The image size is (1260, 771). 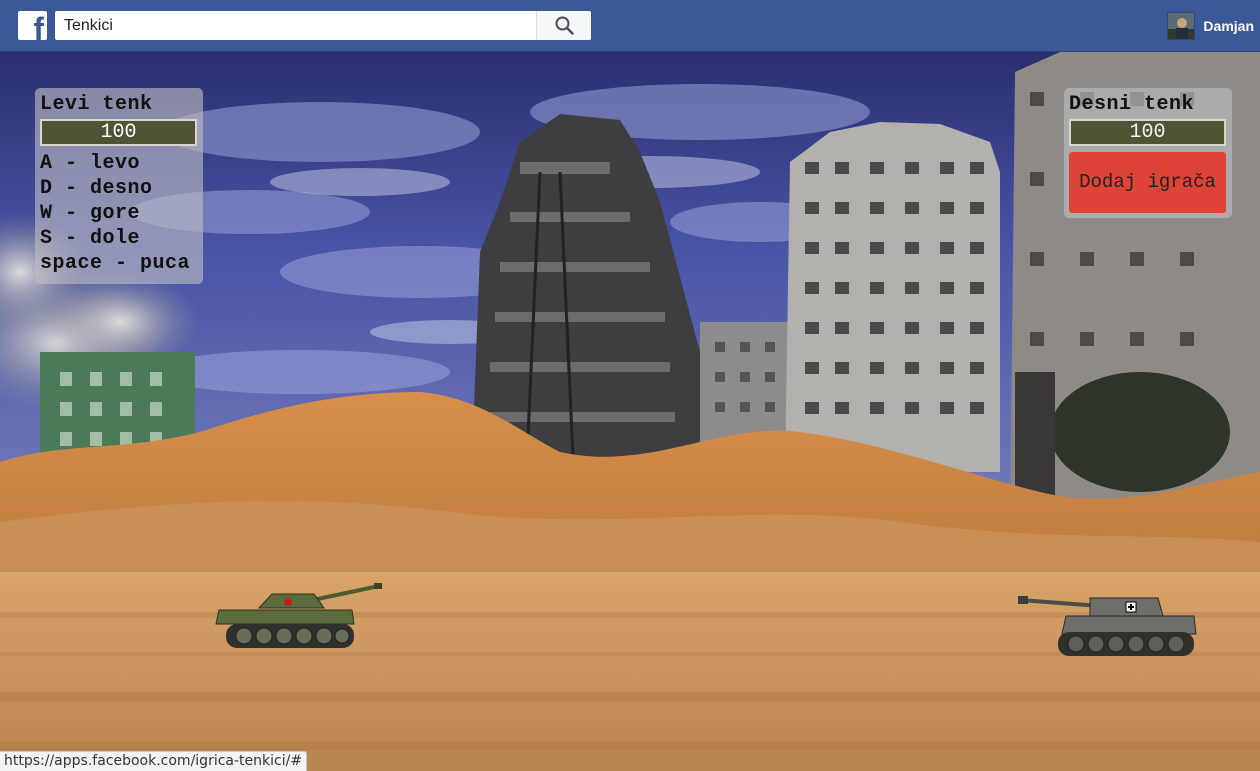 I want to click on control-item: W - gore, so click(x=90, y=213).